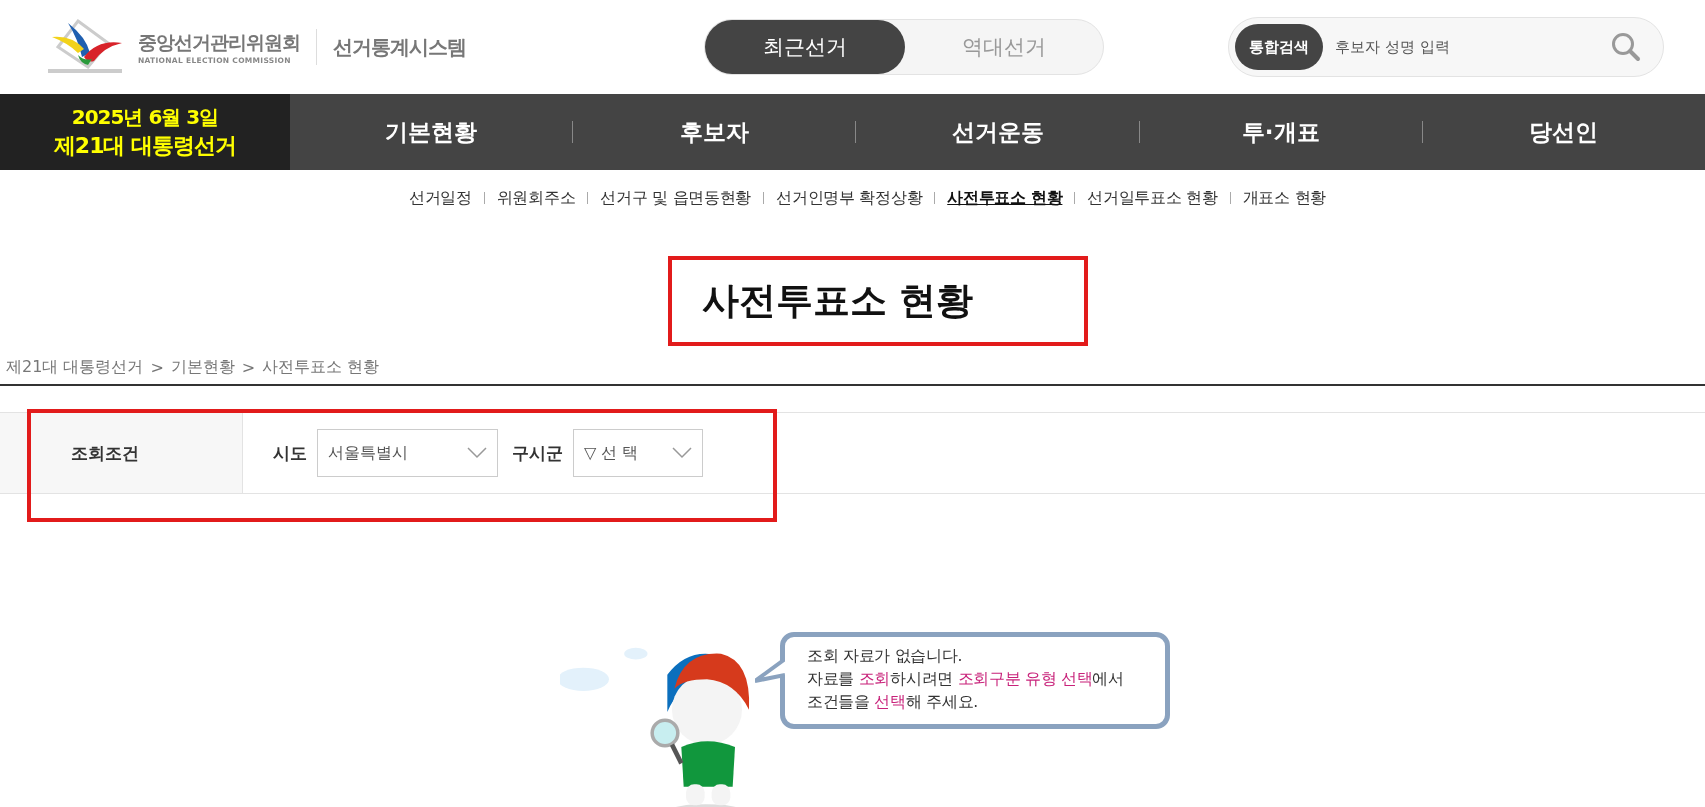 The image size is (1705, 807). Describe the element at coordinates (676, 198) in the screenshot. I see `submenu-link: 선거구 및 읍면동현황` at that location.